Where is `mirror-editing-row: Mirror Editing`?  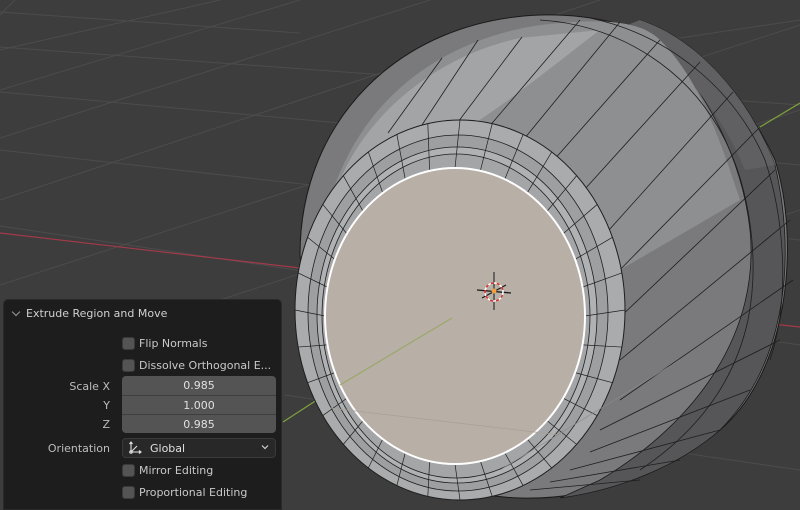
mirror-editing-row: Mirror Editing is located at coordinates (142, 470).